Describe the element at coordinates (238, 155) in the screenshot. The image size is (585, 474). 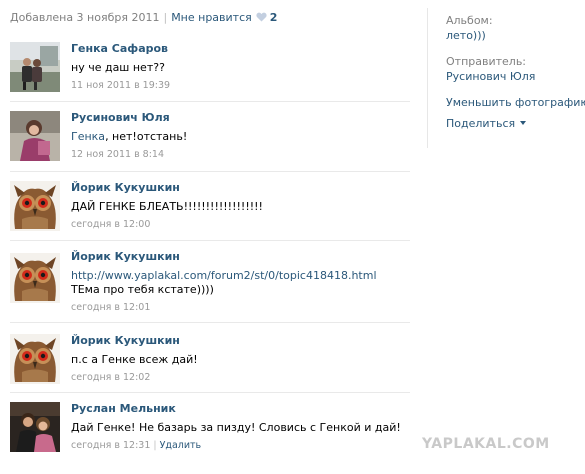
I see `comment-date: 12 ноя 2011 в 8:14` at that location.